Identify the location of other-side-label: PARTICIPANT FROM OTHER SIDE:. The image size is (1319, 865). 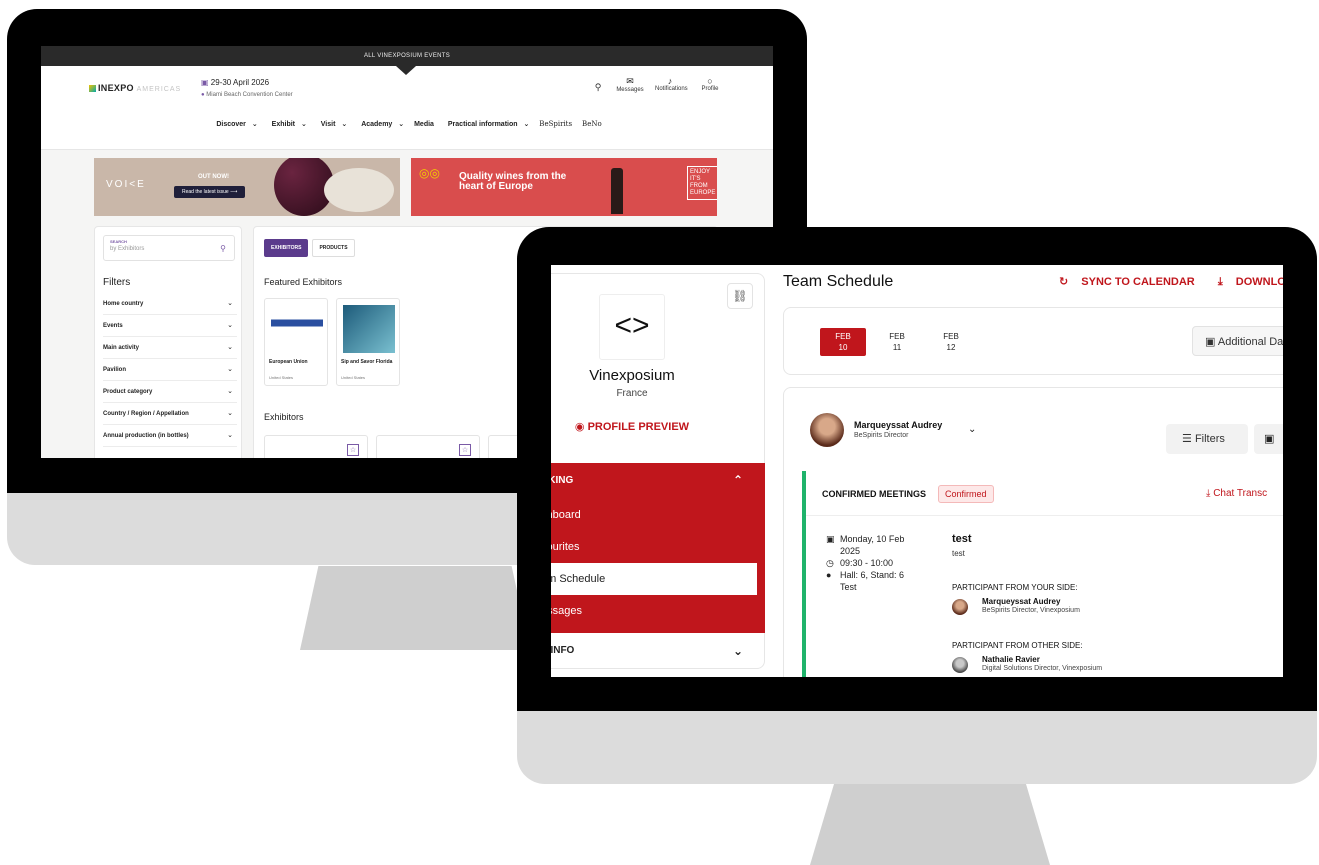
(1017, 645).